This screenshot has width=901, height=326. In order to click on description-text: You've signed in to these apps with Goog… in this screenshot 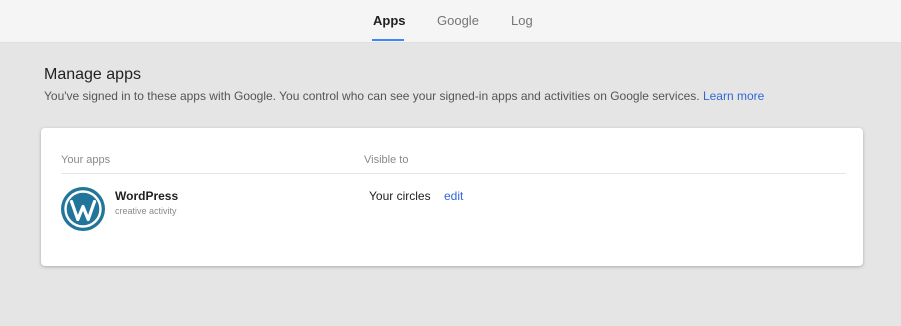, I will do `click(372, 96)`.